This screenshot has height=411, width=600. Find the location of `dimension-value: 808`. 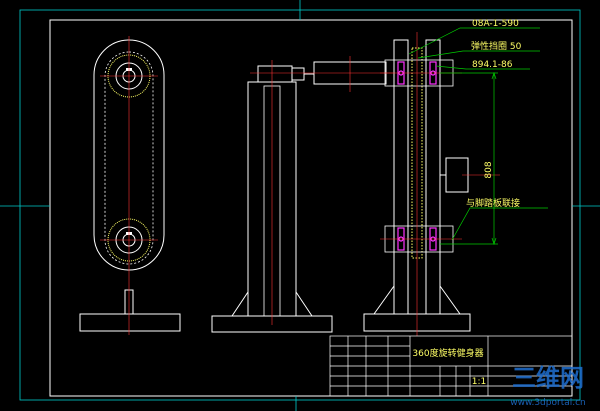

dimension-value: 808 is located at coordinates (489, 169).